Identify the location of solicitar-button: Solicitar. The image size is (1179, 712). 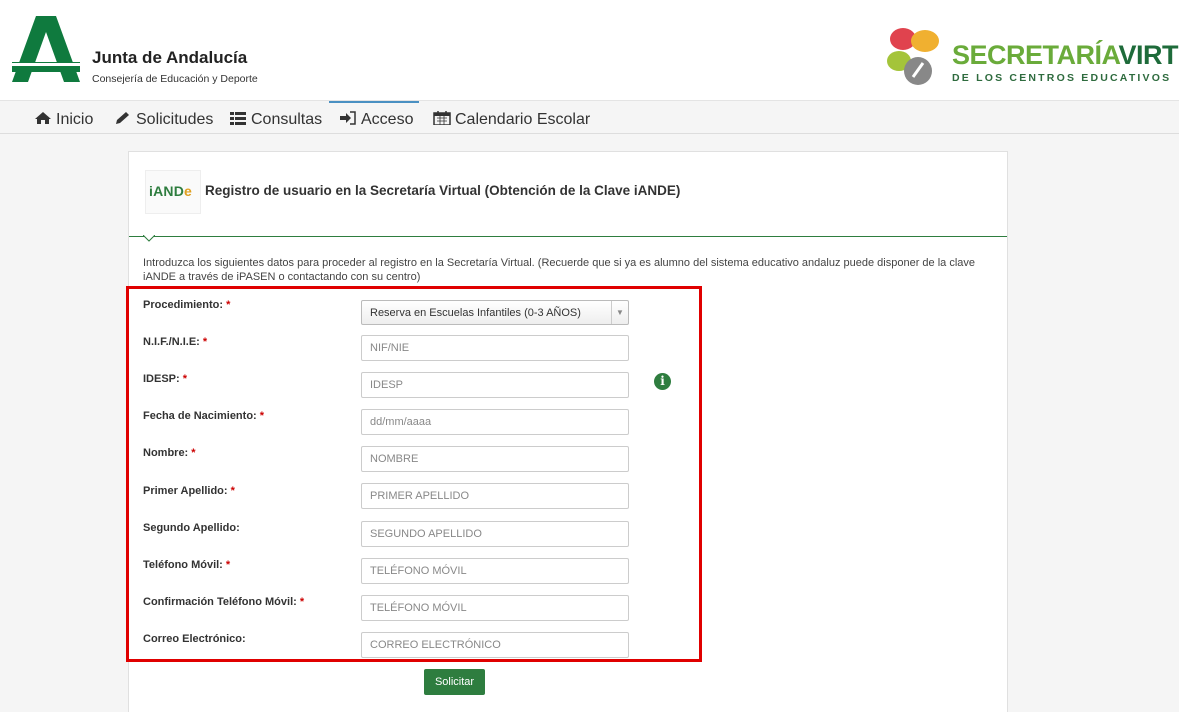
(454, 682).